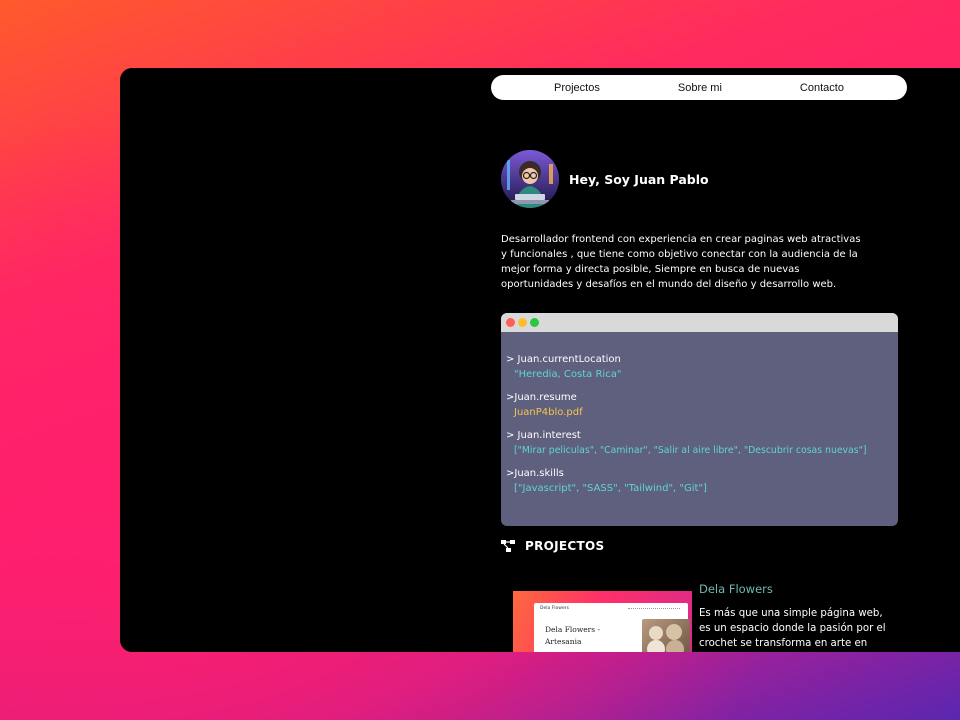  I want to click on projects-heading-label: PROJECTOS, so click(565, 546).